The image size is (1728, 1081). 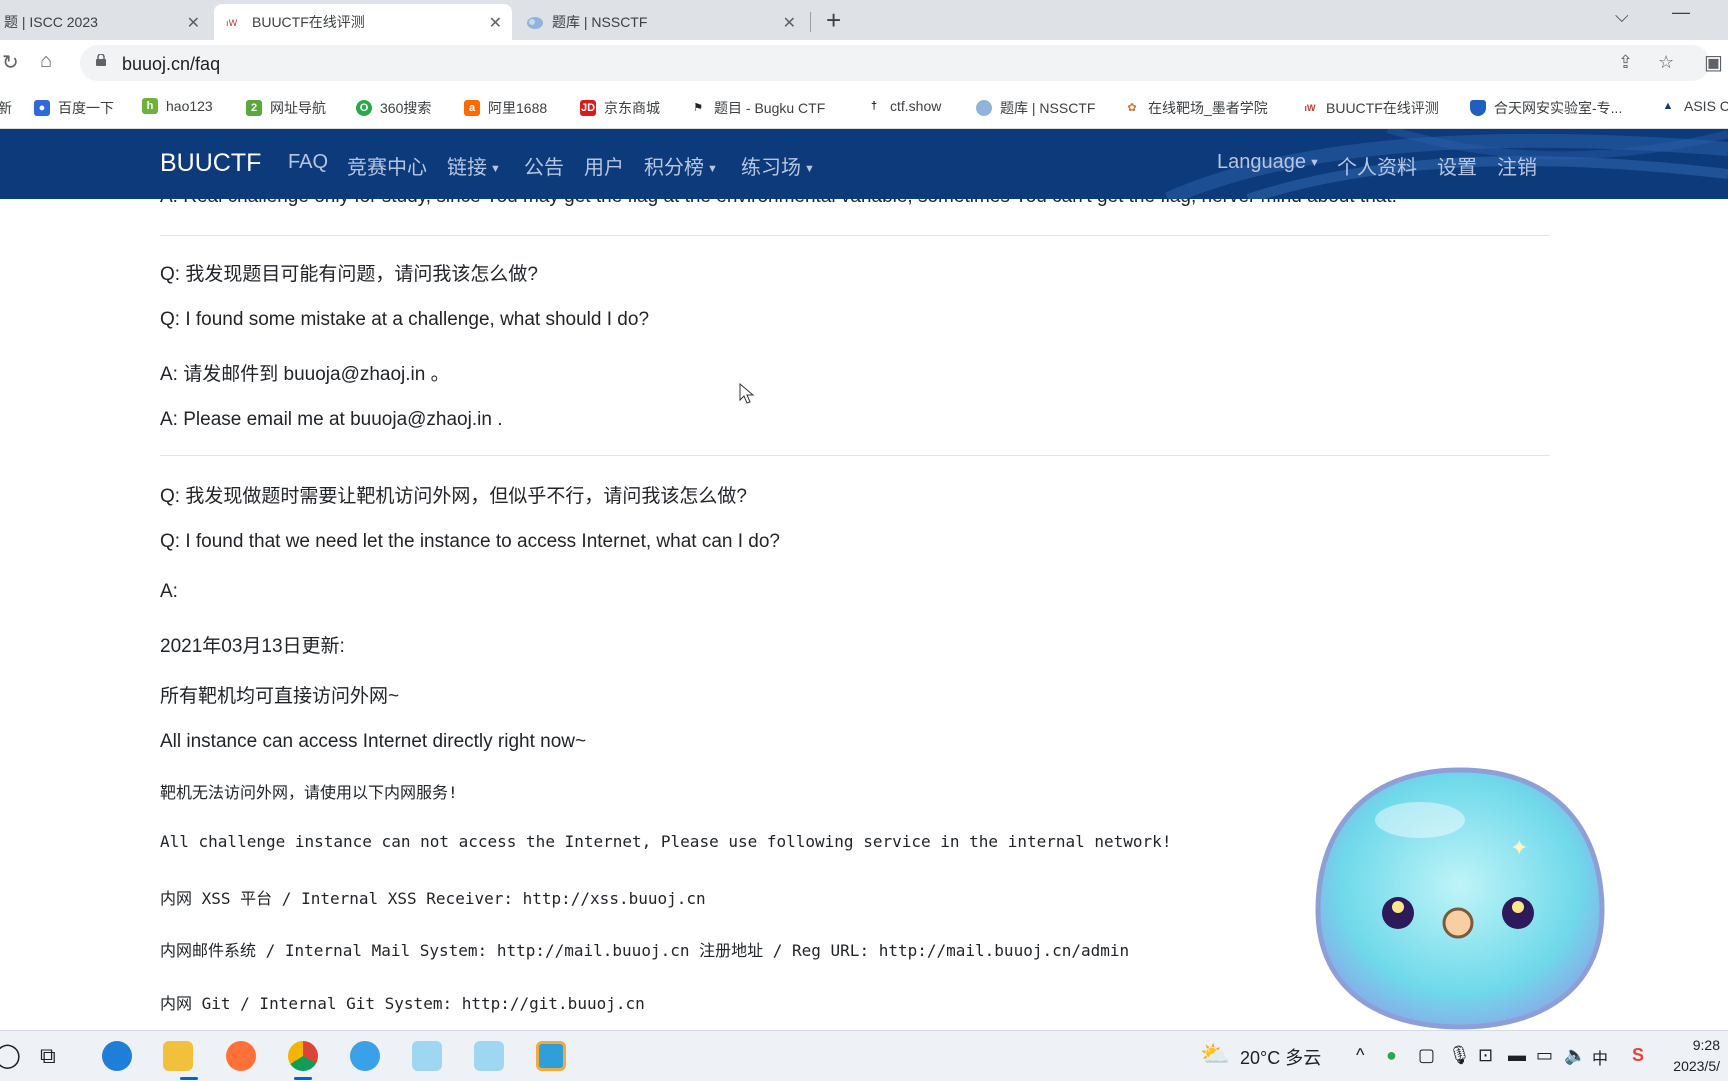 I want to click on edge-icon, so click(x=117, y=1056).